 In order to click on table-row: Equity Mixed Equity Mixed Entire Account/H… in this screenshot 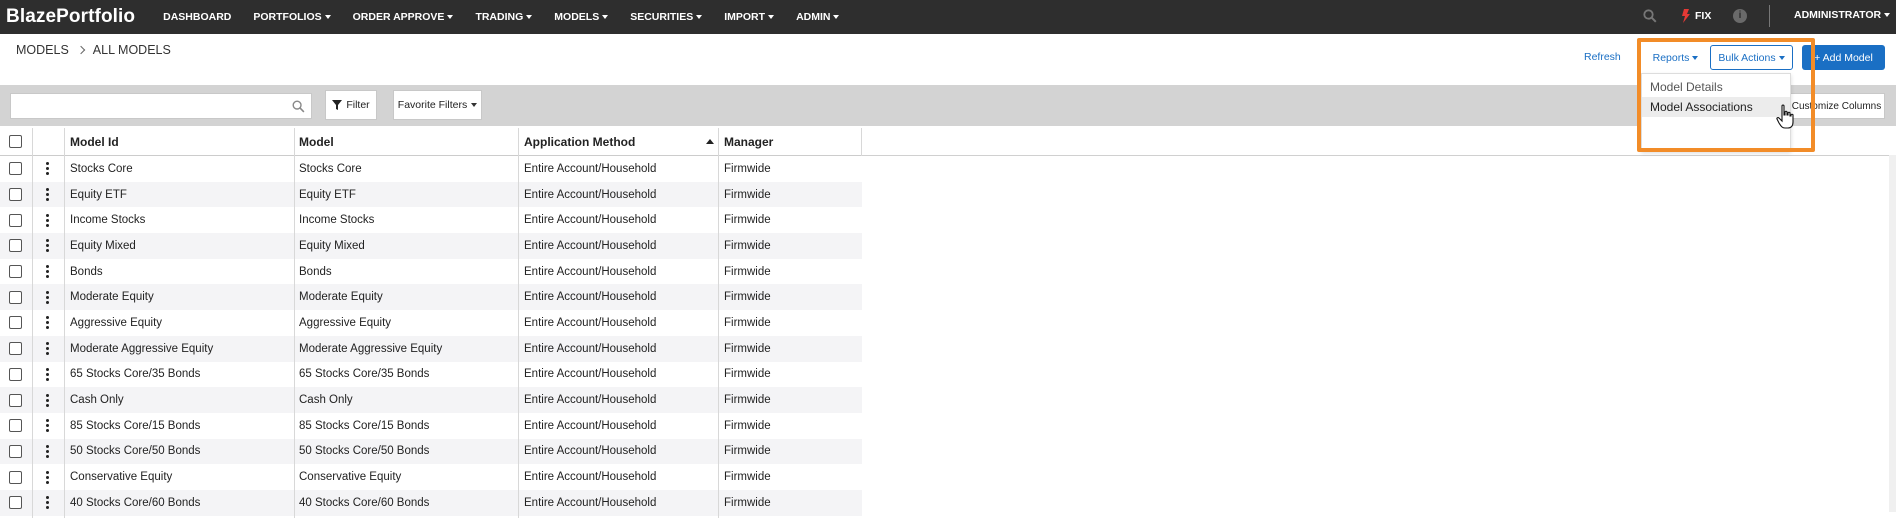, I will do `click(431, 246)`.